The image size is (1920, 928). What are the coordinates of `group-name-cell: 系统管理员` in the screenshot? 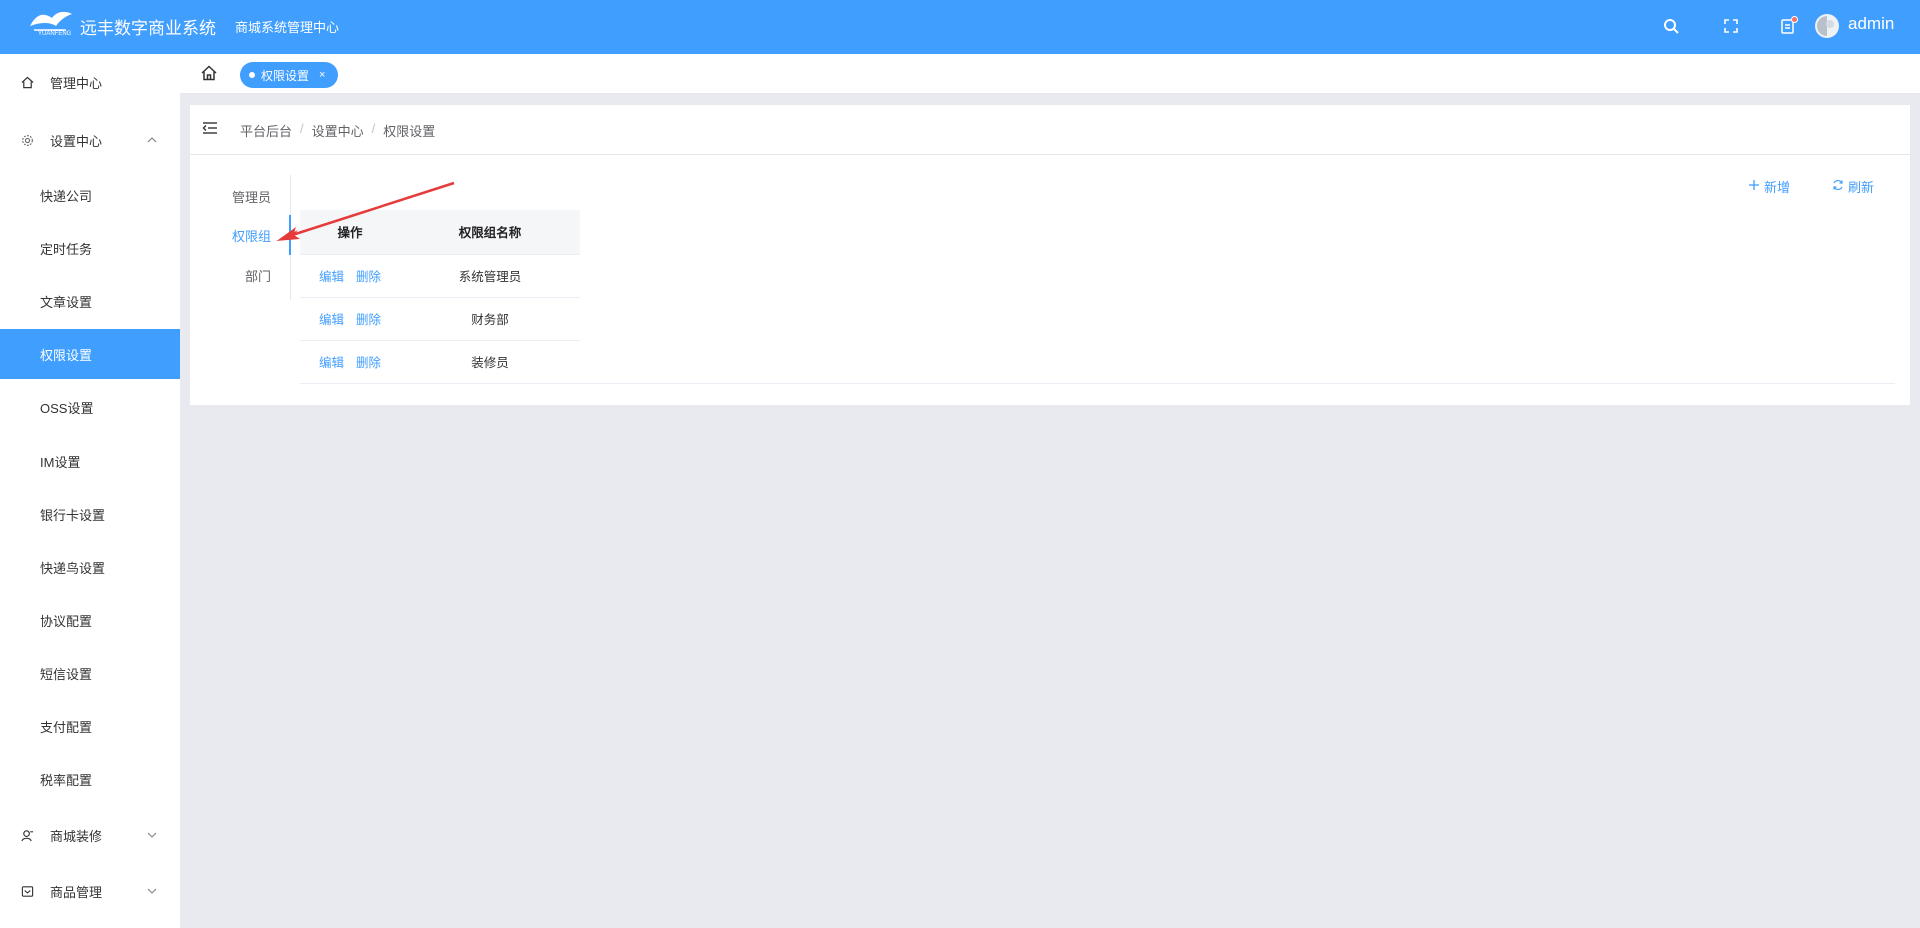 It's located at (490, 276).